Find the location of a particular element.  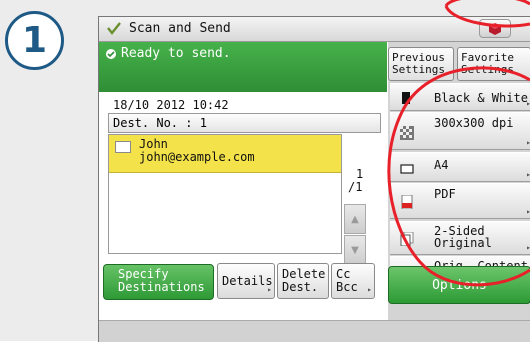

arrow-down-icon: ▼ is located at coordinates (355, 250).